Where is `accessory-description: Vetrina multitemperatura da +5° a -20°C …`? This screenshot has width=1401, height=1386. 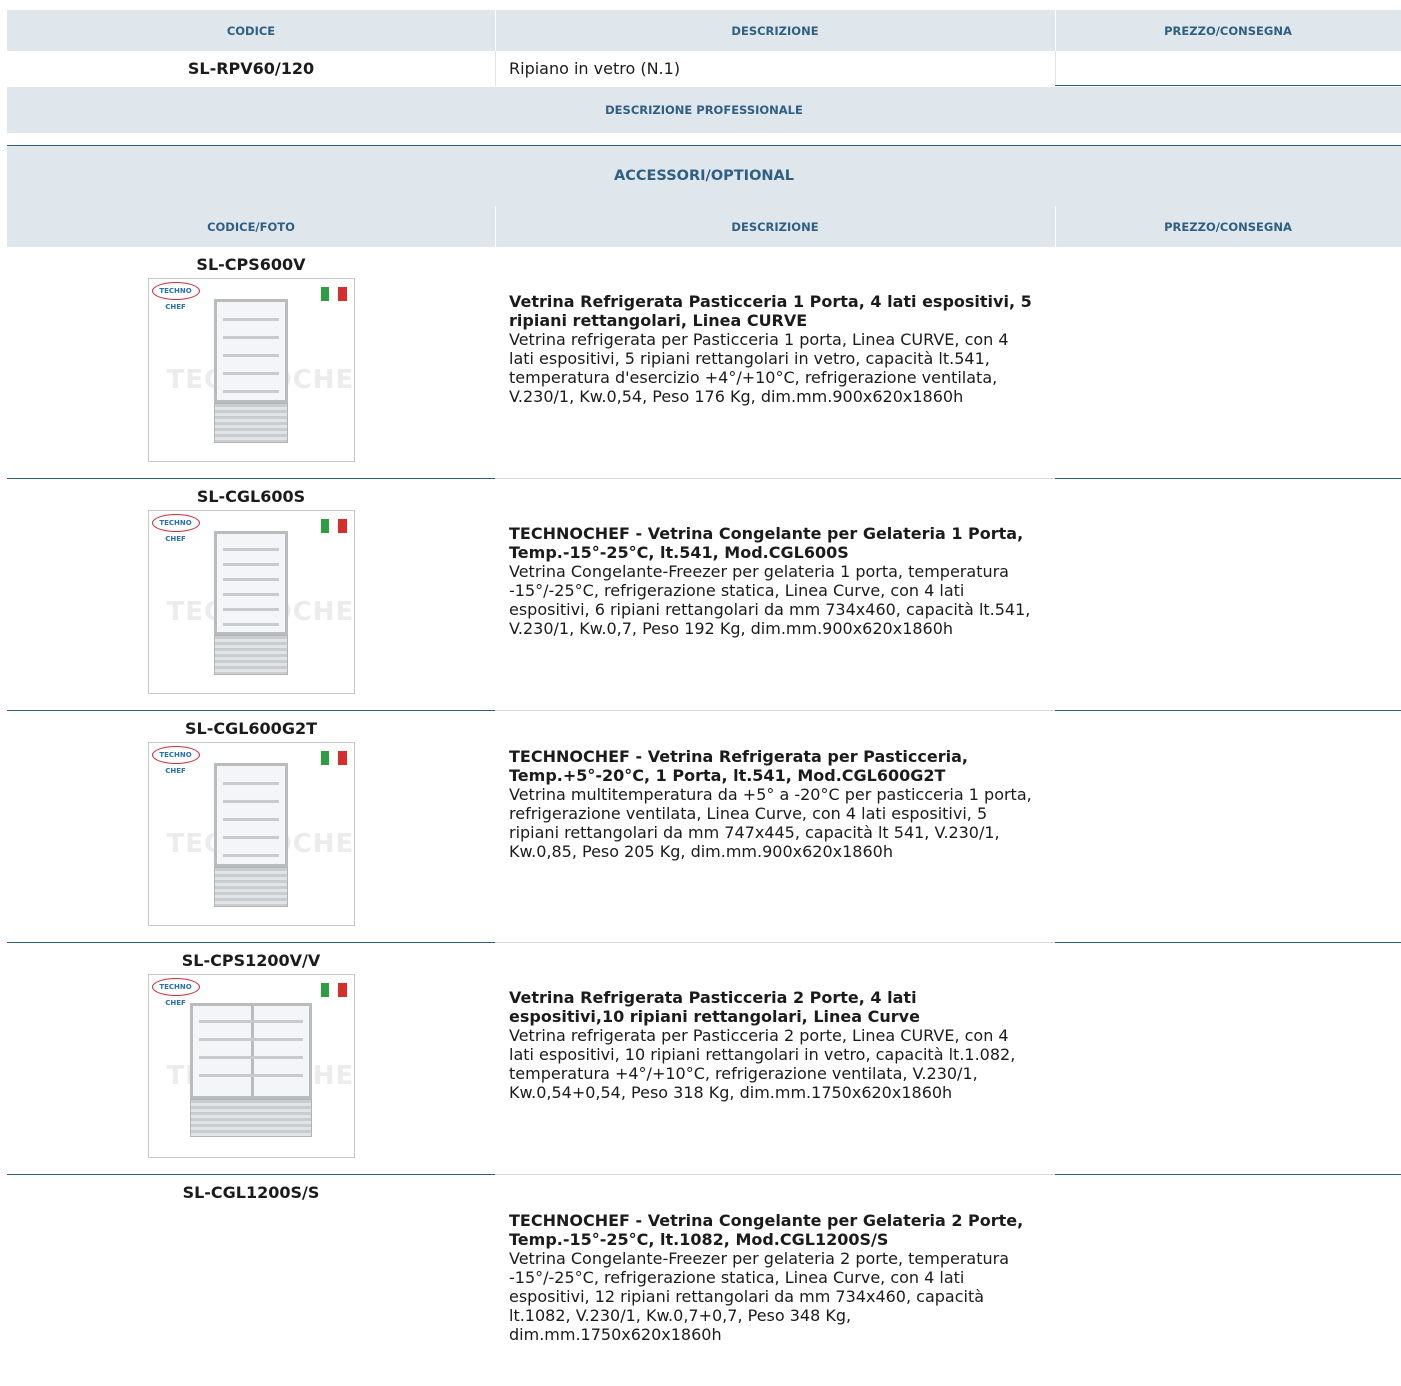 accessory-description: Vetrina multitemperatura da +5° a -20°C … is located at coordinates (770, 823).